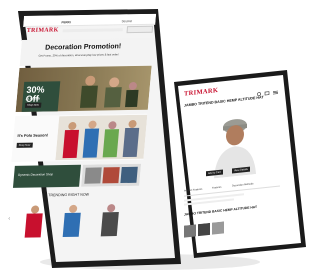 The width and height of the screenshot is (320, 274). What do you see at coordinates (216, 188) in the screenshot?
I see `tab-features: Features` at bounding box center [216, 188].